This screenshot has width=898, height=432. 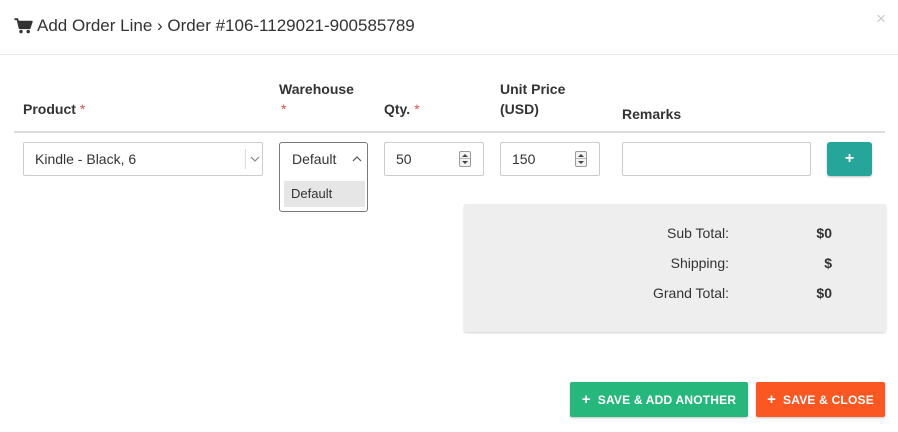 What do you see at coordinates (449, 132) in the screenshot?
I see `table-header-divider` at bounding box center [449, 132].